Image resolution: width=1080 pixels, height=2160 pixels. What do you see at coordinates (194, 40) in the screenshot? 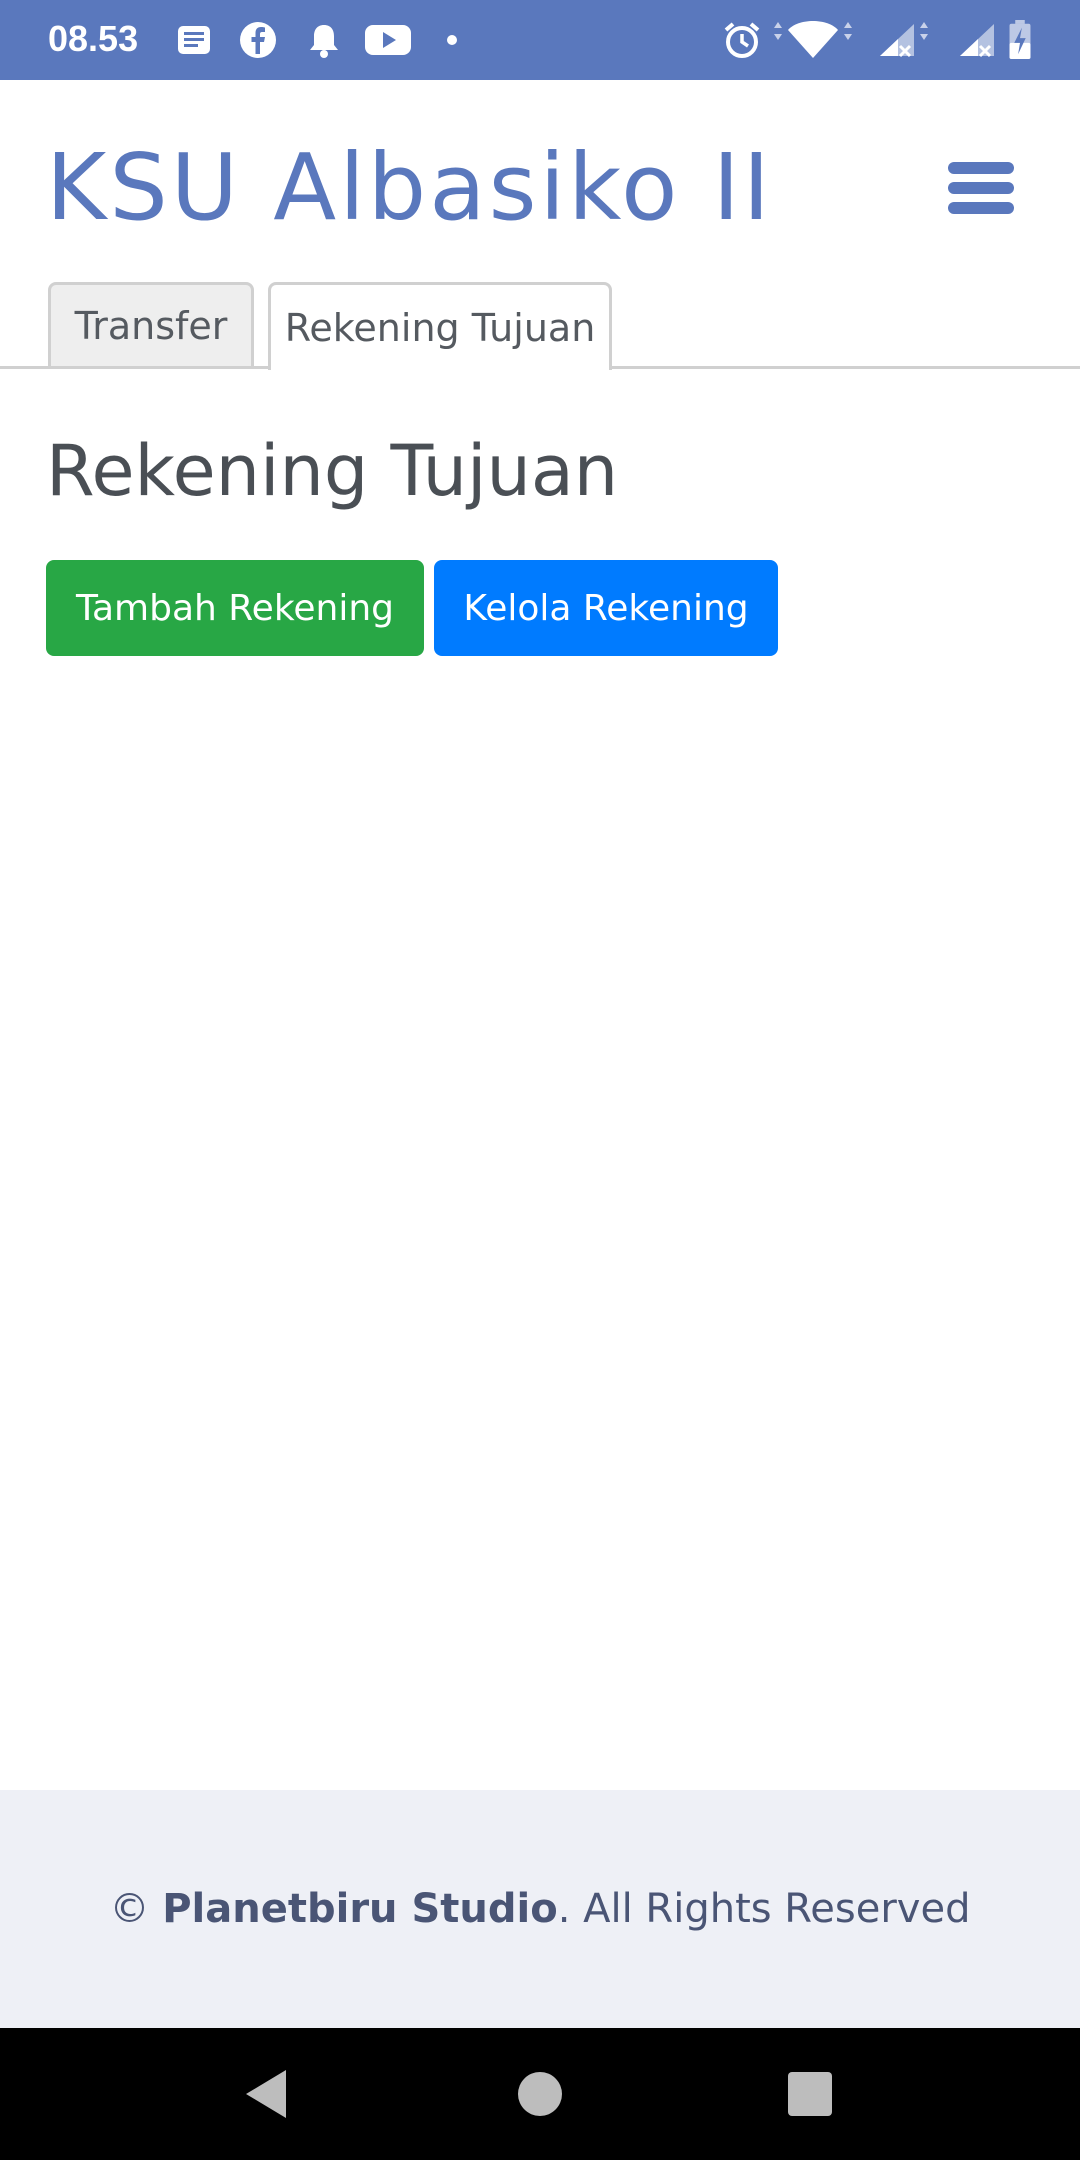
I see `notification-message-icon` at bounding box center [194, 40].